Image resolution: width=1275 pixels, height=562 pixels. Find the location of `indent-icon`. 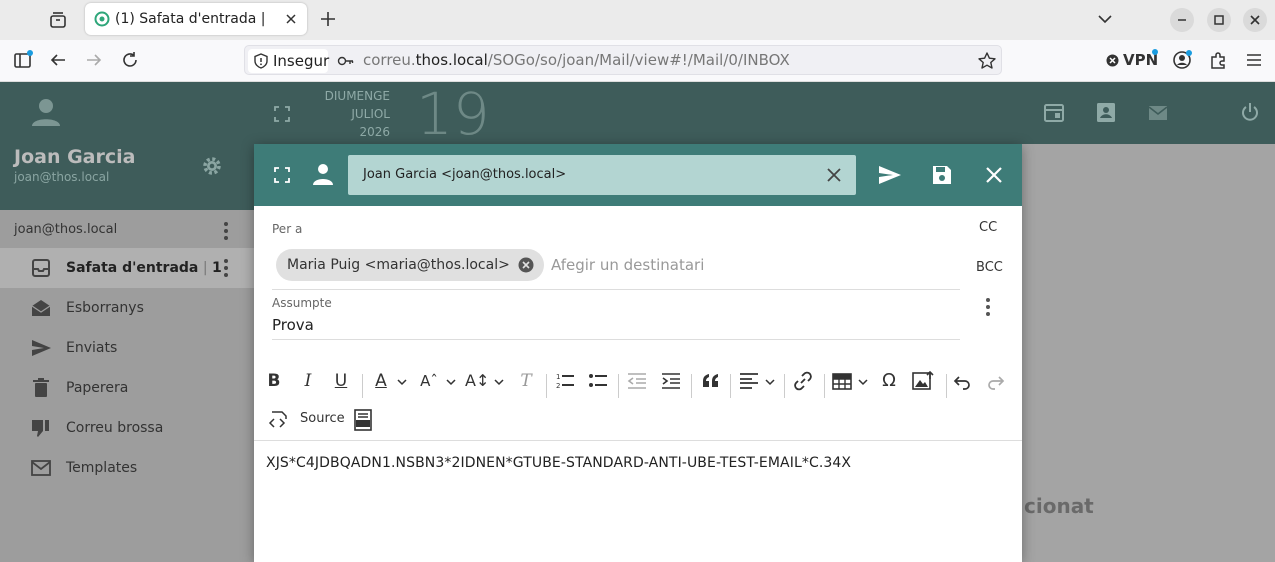

indent-icon is located at coordinates (671, 381).